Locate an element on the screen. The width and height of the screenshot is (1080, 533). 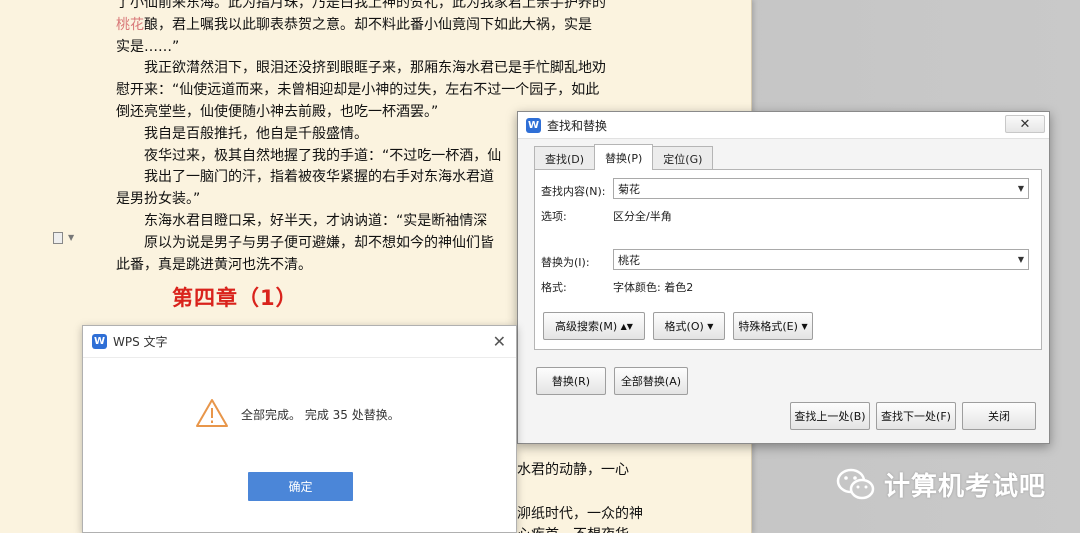
replace-input: 桃花 ▼ is located at coordinates (821, 259).